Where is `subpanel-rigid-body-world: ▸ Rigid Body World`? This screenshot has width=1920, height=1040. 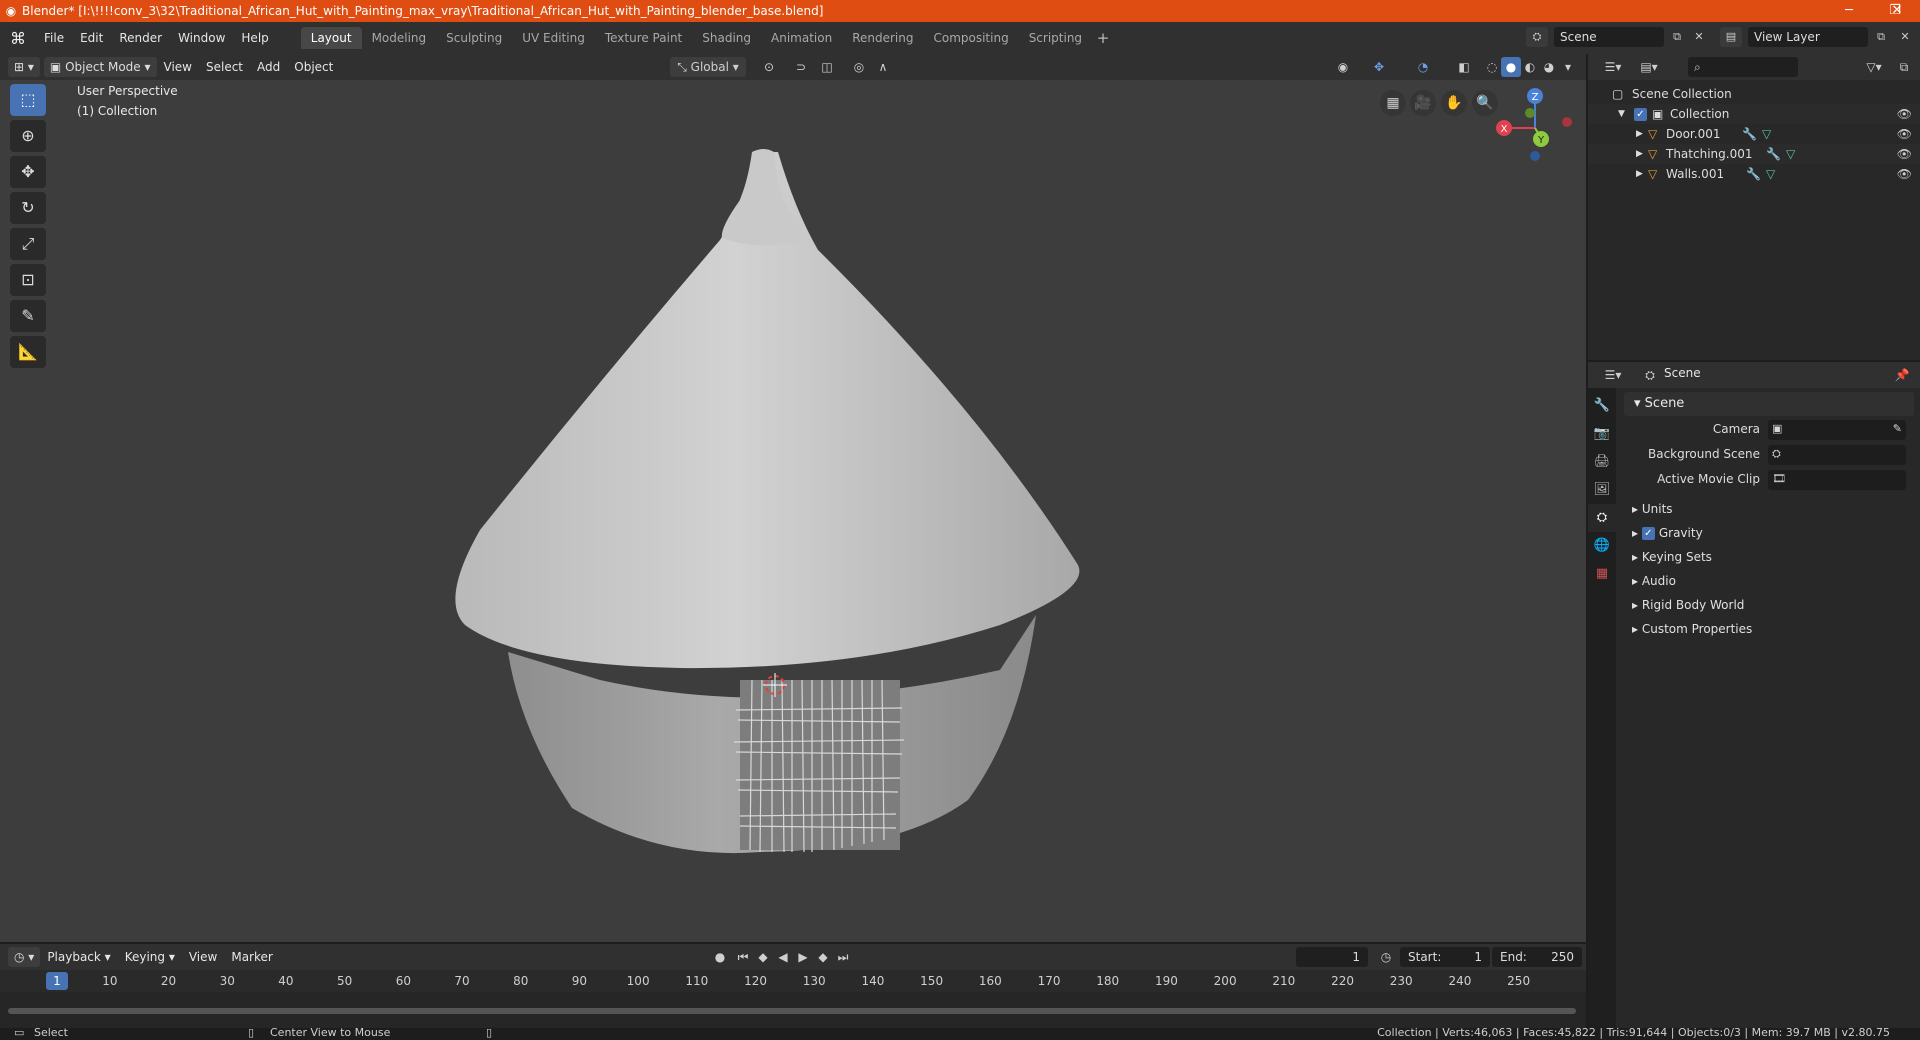 subpanel-rigid-body-world: ▸ Rigid Body World is located at coordinates (1769, 605).